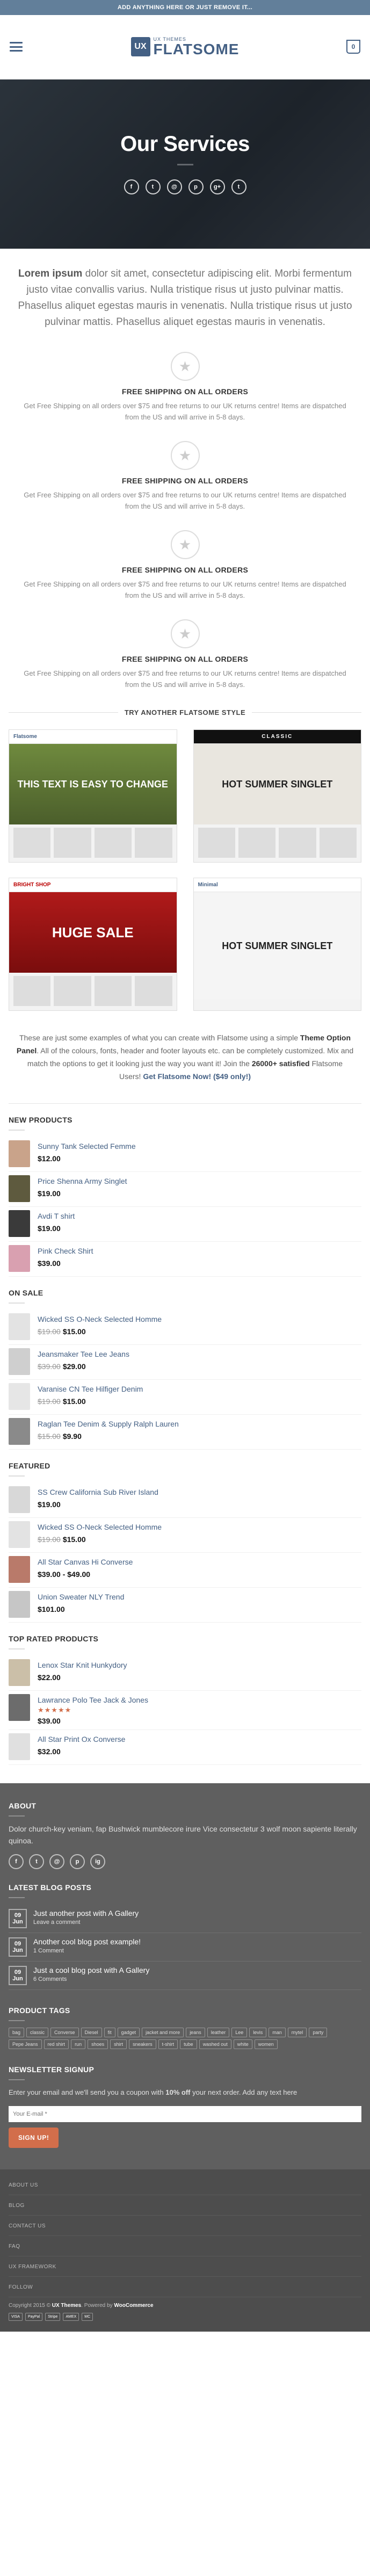  Describe the element at coordinates (110, 2032) in the screenshot. I see `tag-link: fit` at that location.